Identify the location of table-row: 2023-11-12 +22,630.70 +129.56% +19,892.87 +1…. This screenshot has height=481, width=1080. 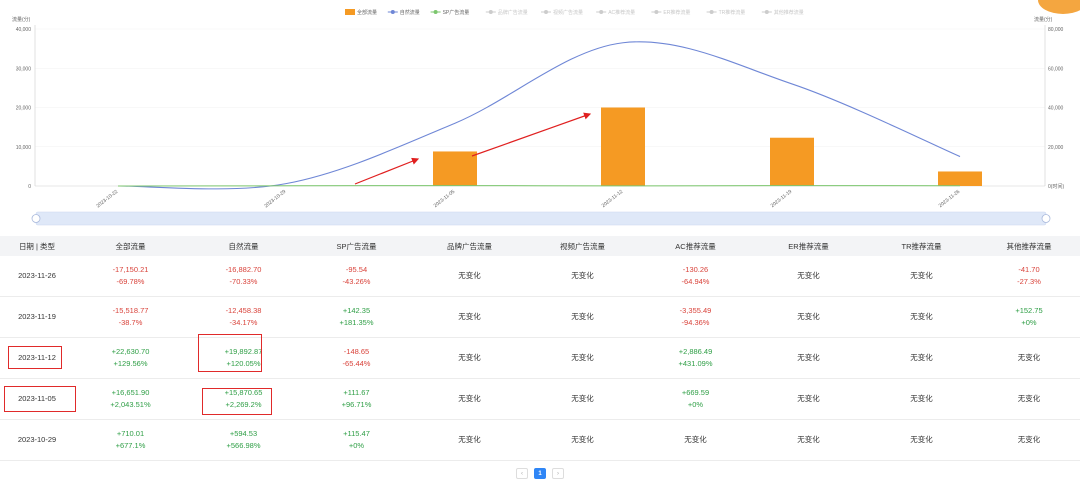
(540, 358).